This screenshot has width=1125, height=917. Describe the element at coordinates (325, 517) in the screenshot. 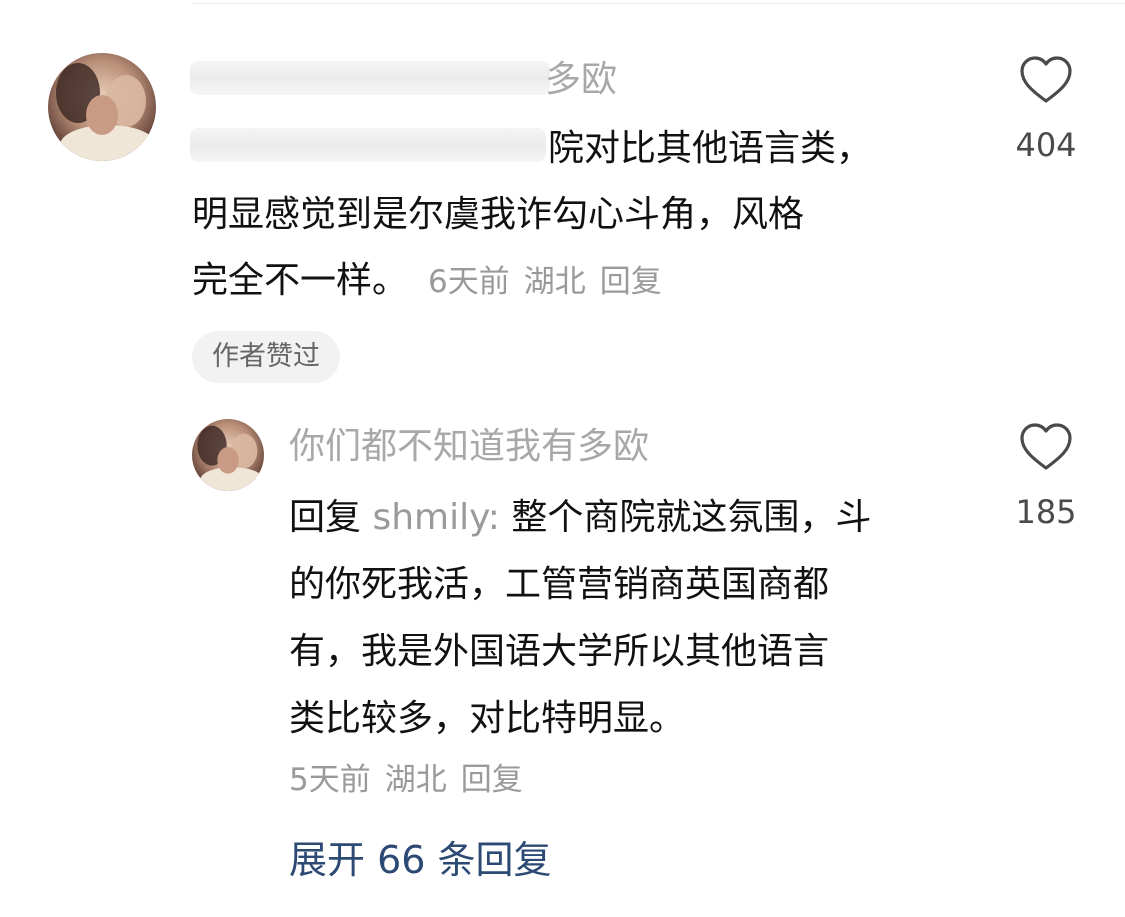

I see `reply-to-label: 回复` at that location.